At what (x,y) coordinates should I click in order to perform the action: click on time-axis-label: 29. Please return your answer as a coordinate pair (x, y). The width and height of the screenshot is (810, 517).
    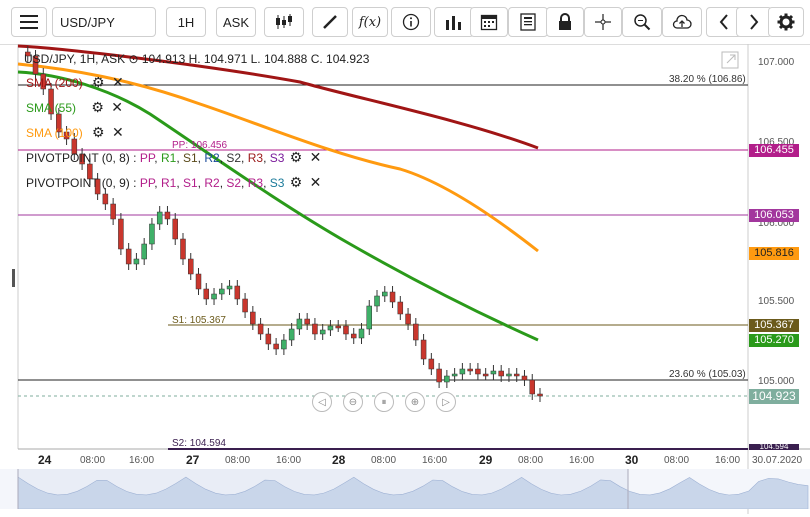
    Looking at the image, I should click on (486, 460).